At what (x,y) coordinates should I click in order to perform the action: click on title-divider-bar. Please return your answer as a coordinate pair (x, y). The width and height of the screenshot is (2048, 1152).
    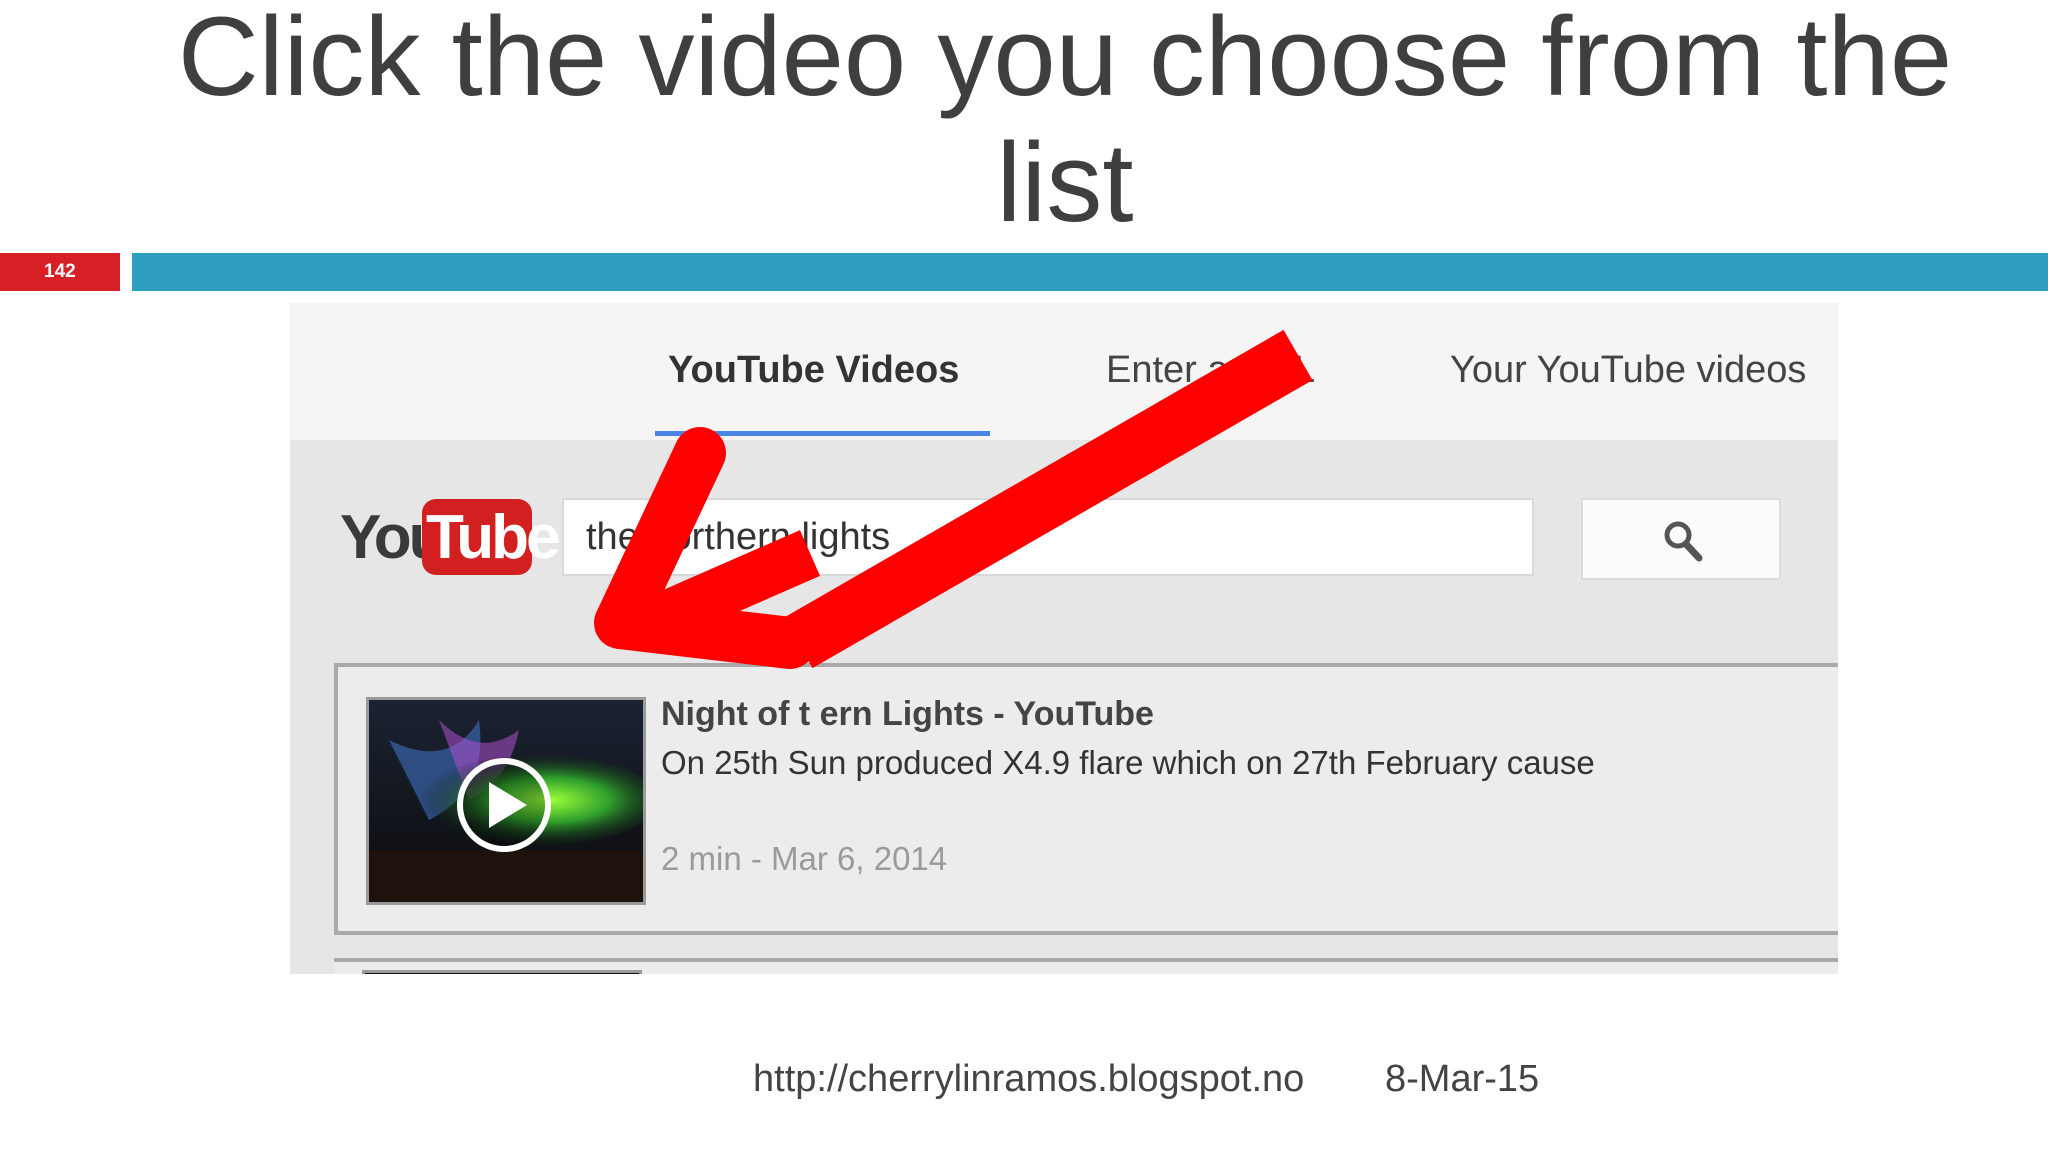
    Looking at the image, I should click on (1090, 272).